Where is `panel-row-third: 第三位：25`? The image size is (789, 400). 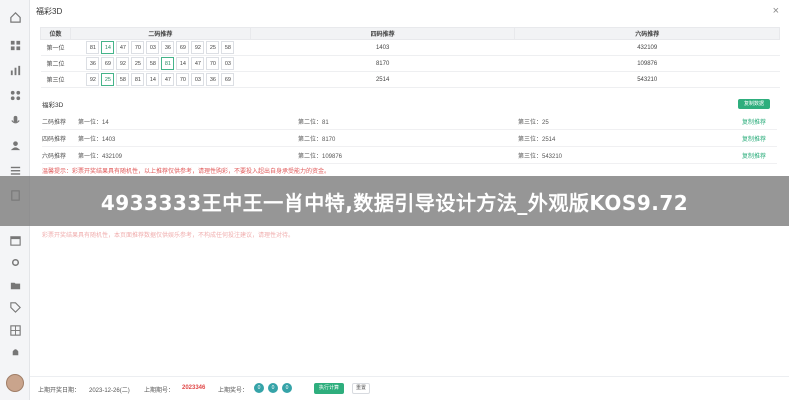
panel-row-third: 第三位：25 is located at coordinates (533, 123).